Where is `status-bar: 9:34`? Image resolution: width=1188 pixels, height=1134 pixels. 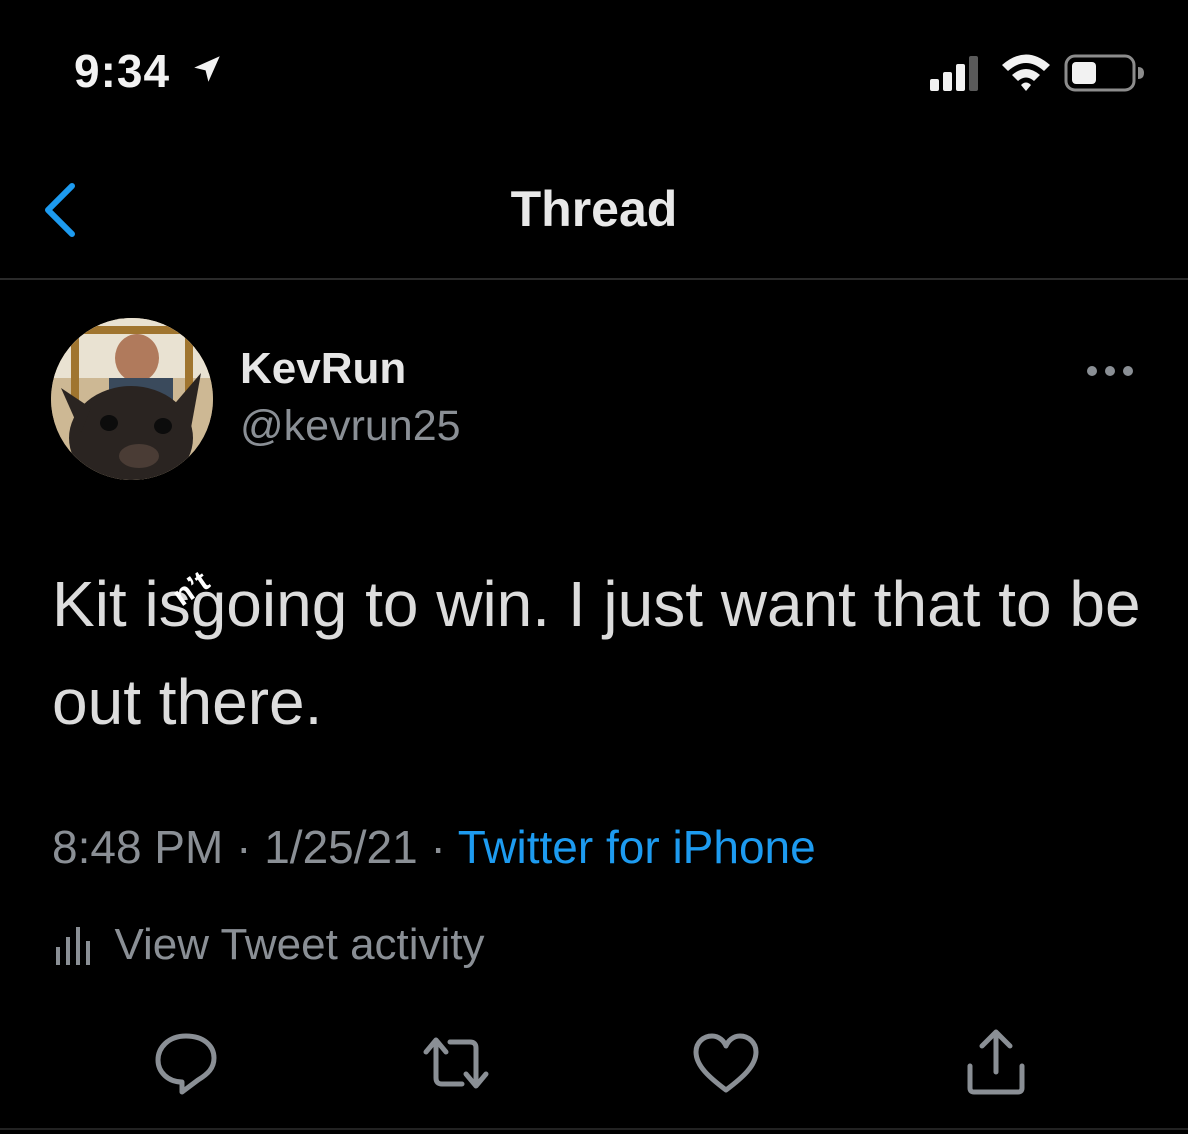 status-bar: 9:34 is located at coordinates (594, 70).